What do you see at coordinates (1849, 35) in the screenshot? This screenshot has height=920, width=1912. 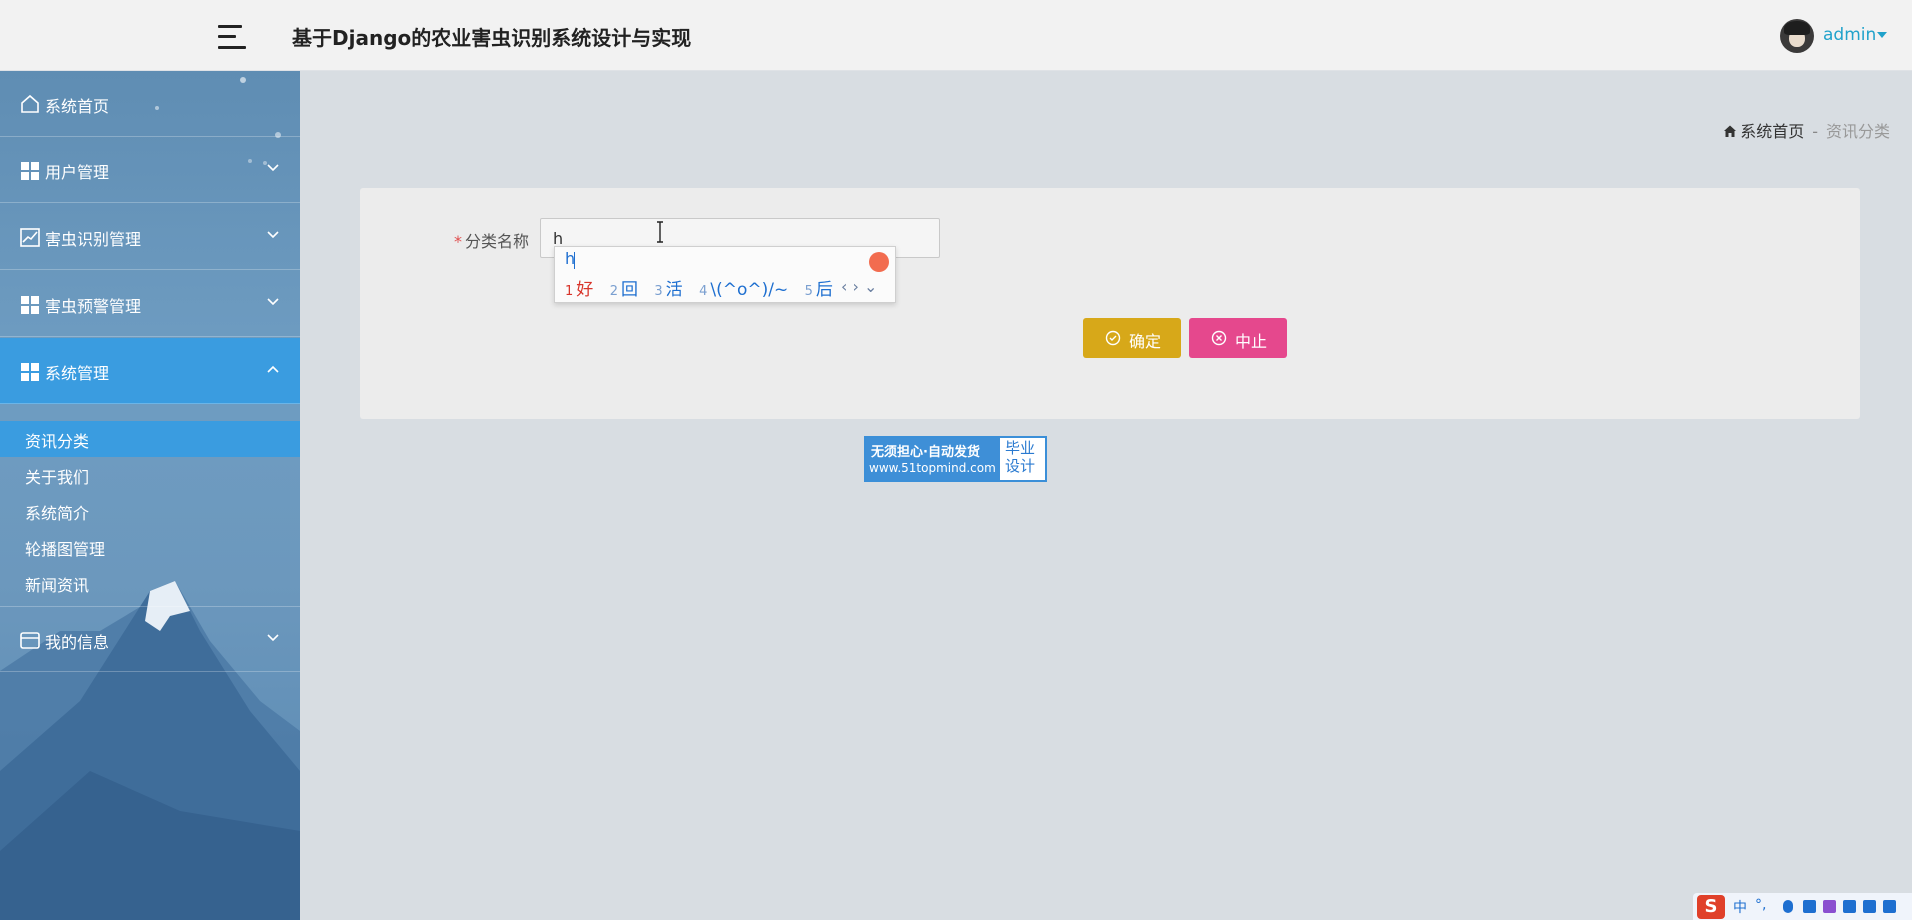 I see `user-menu: admin` at bounding box center [1849, 35].